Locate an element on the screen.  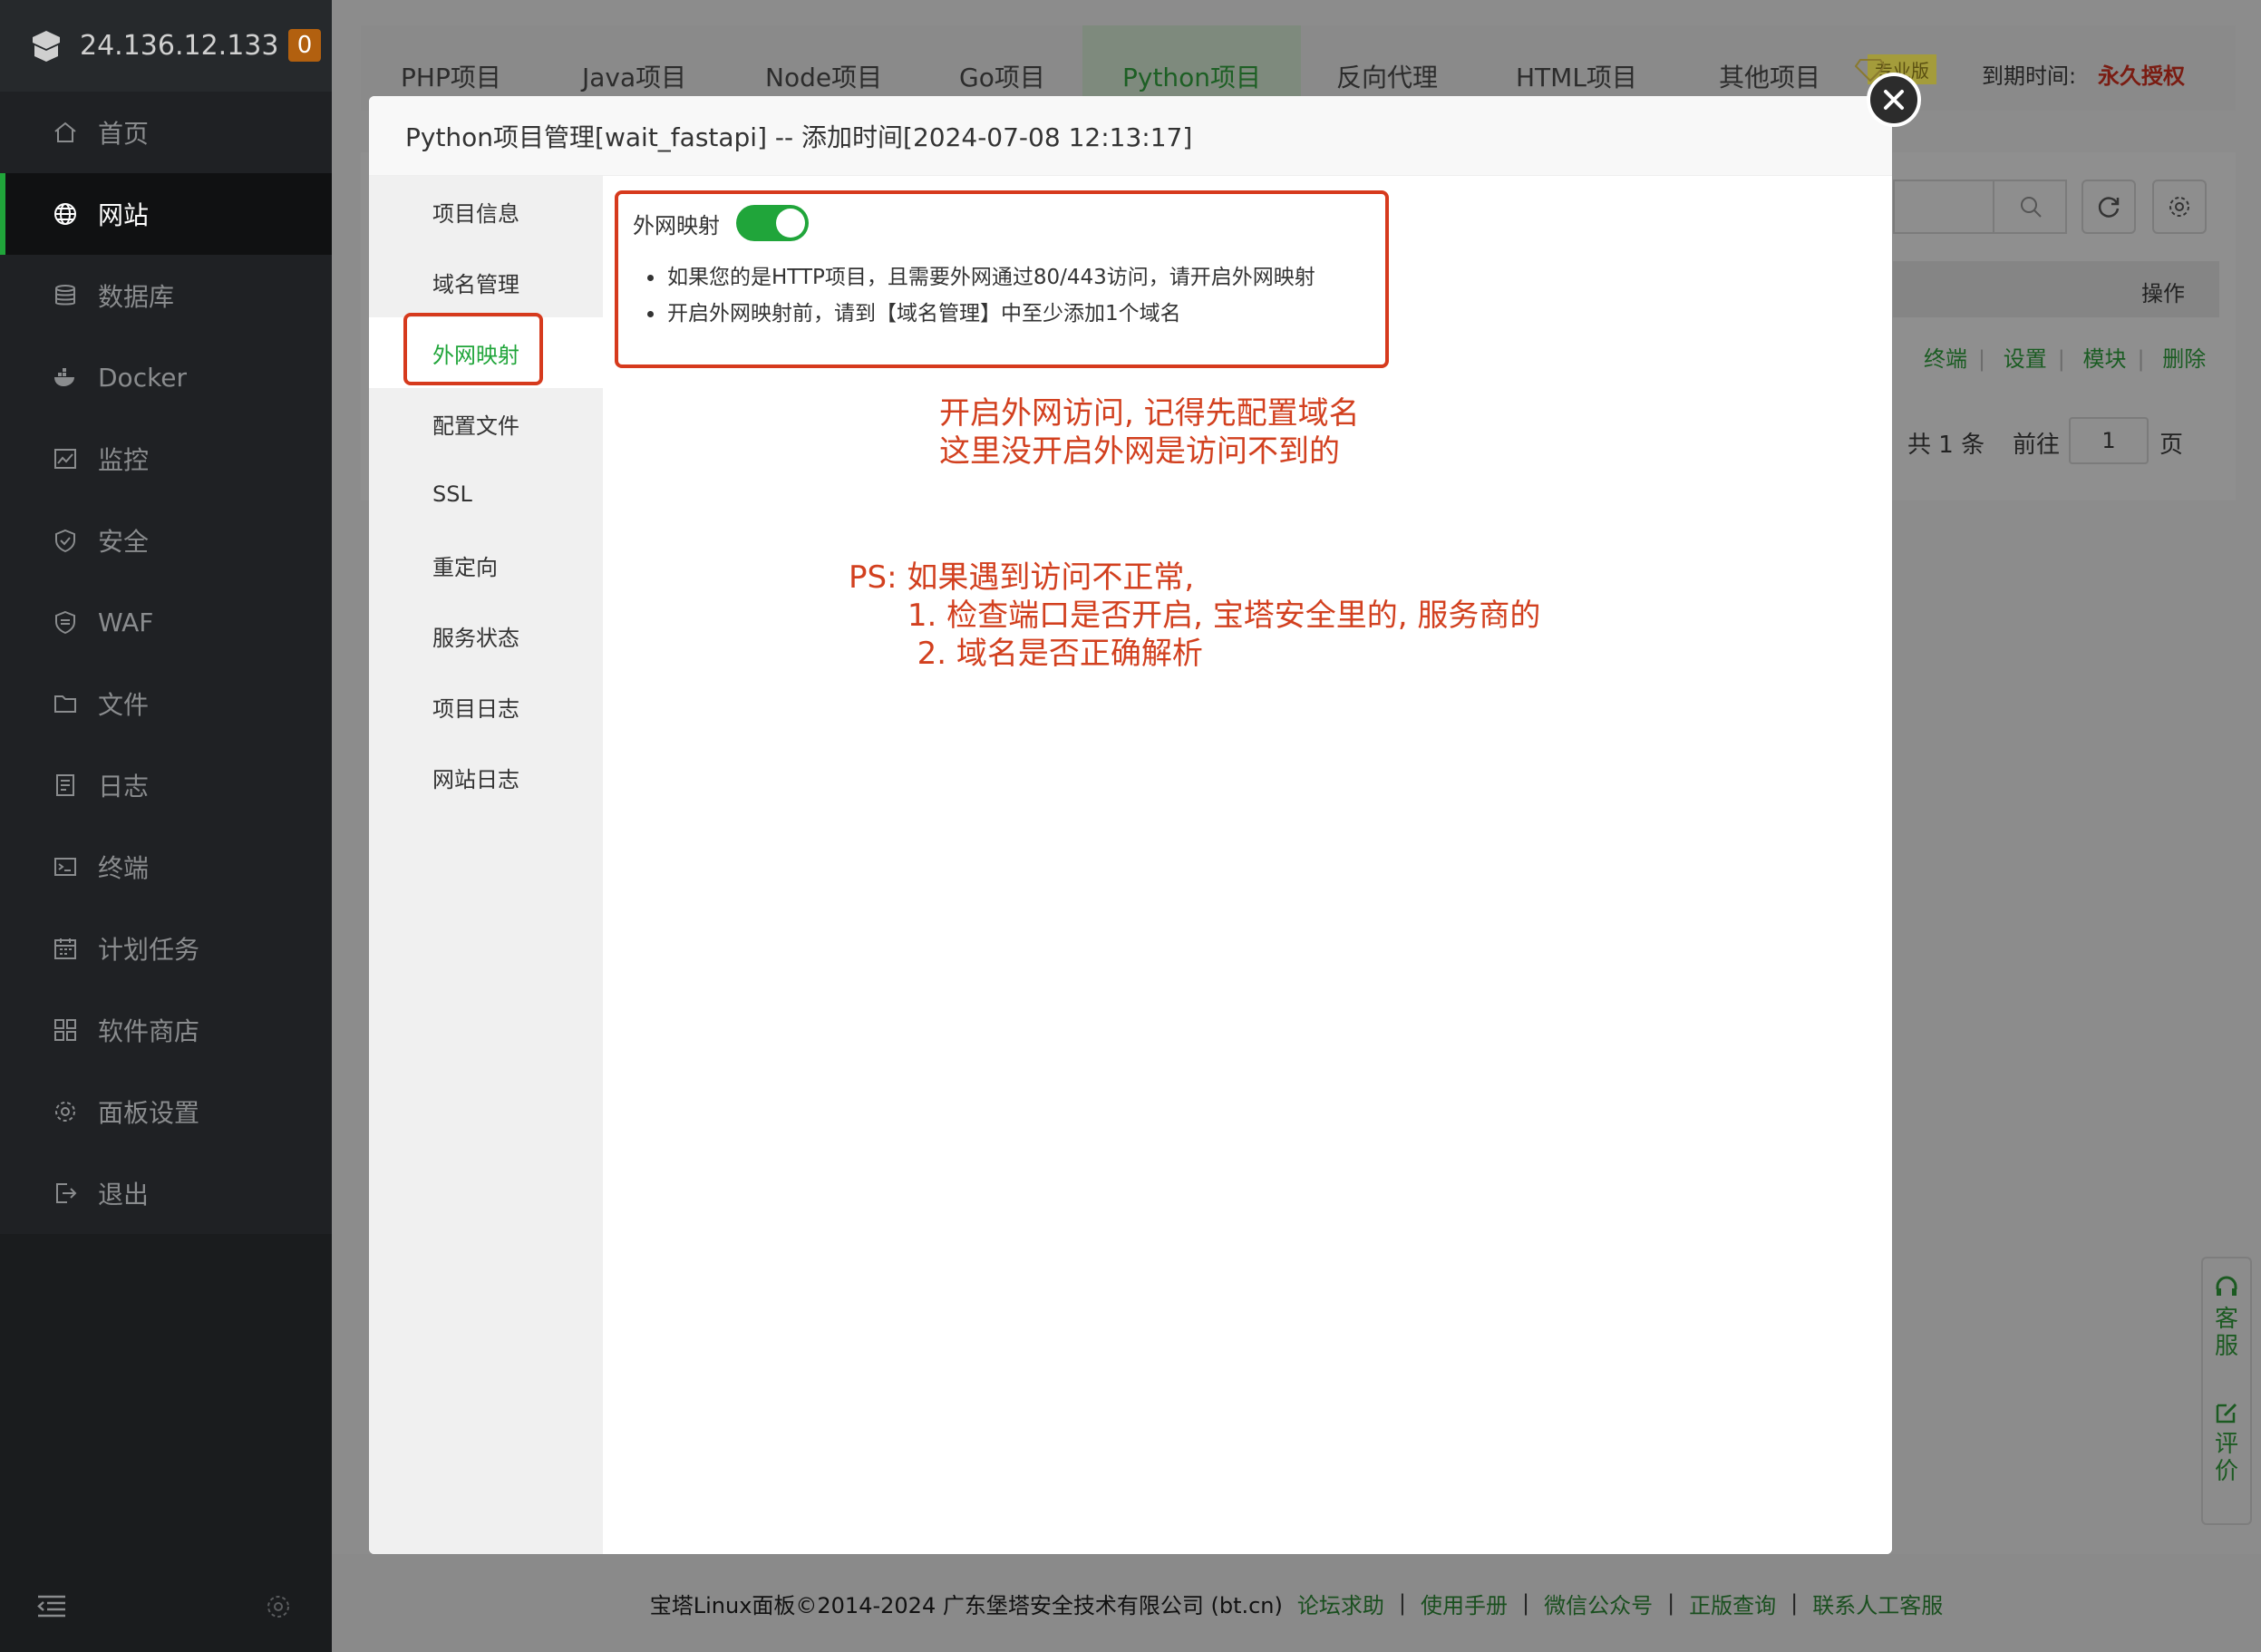
sidebar-item-label: 软件商店 is located at coordinates (149, 1031).